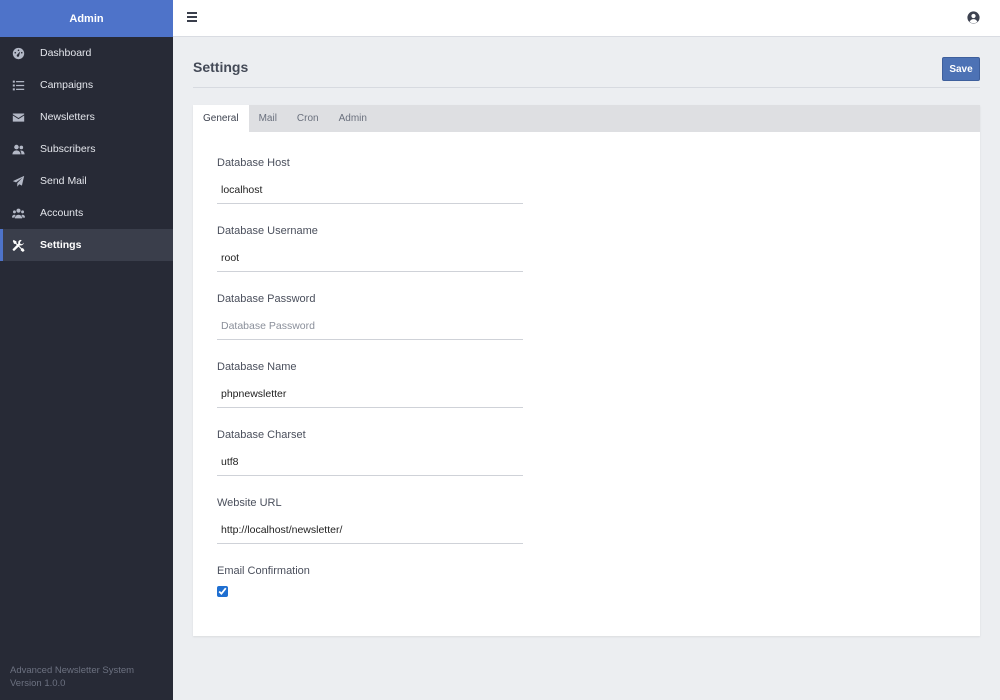 The height and width of the screenshot is (700, 1000). I want to click on tab-admin: Admin, so click(353, 118).